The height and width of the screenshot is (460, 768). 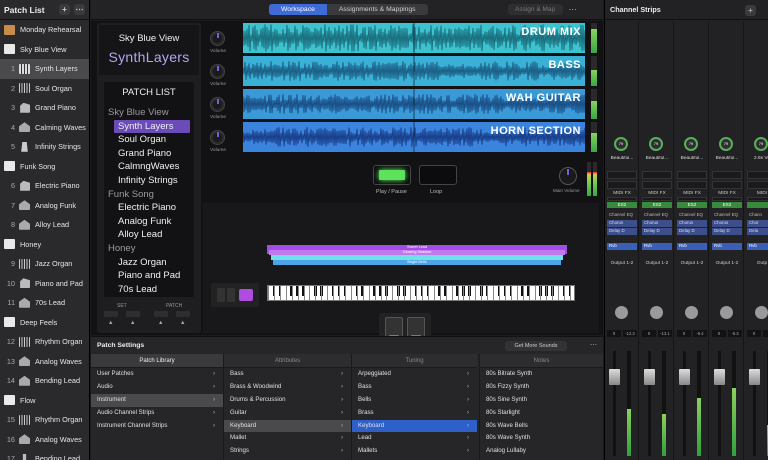 What do you see at coordinates (149, 181) in the screenshot?
I see `patch-list-item: Infinity Strings` at bounding box center [149, 181].